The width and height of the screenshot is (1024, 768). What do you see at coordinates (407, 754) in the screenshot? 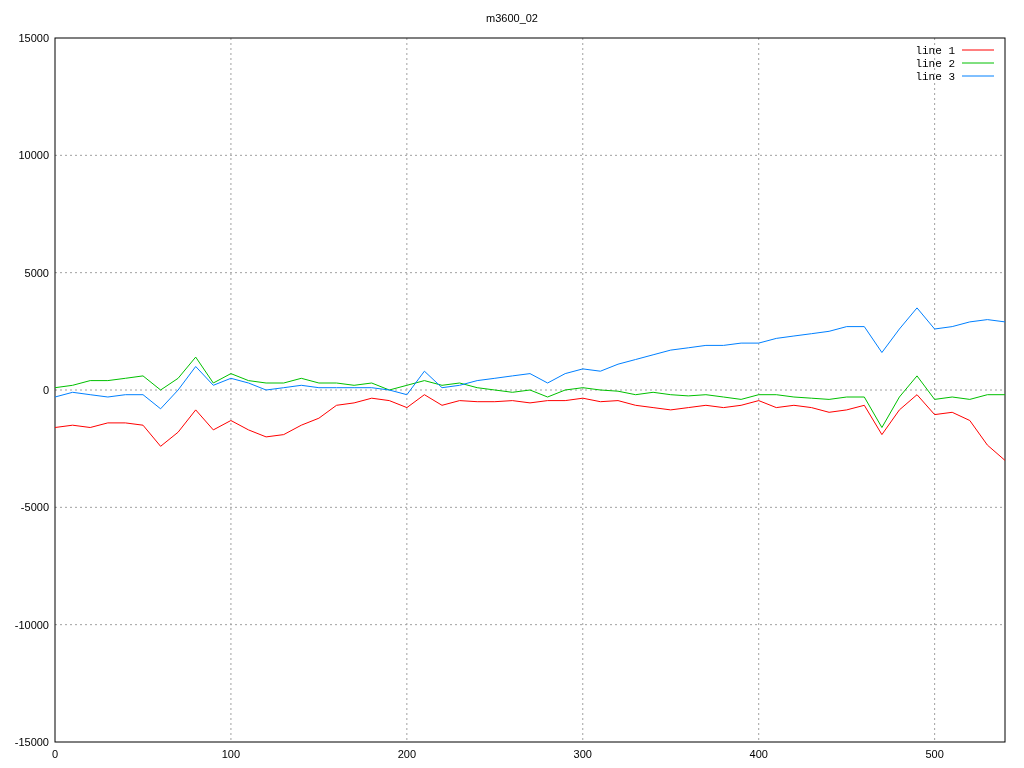
I see `axis-tick-label: 200` at bounding box center [407, 754].